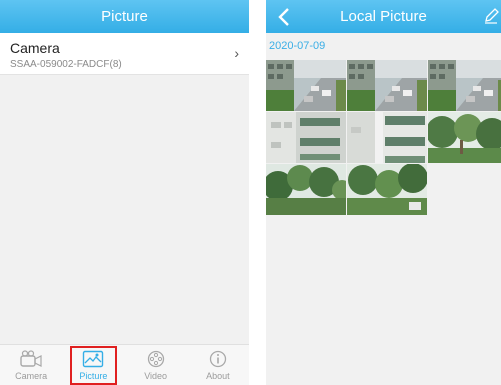  I want to click on tab-about: About, so click(218, 365).